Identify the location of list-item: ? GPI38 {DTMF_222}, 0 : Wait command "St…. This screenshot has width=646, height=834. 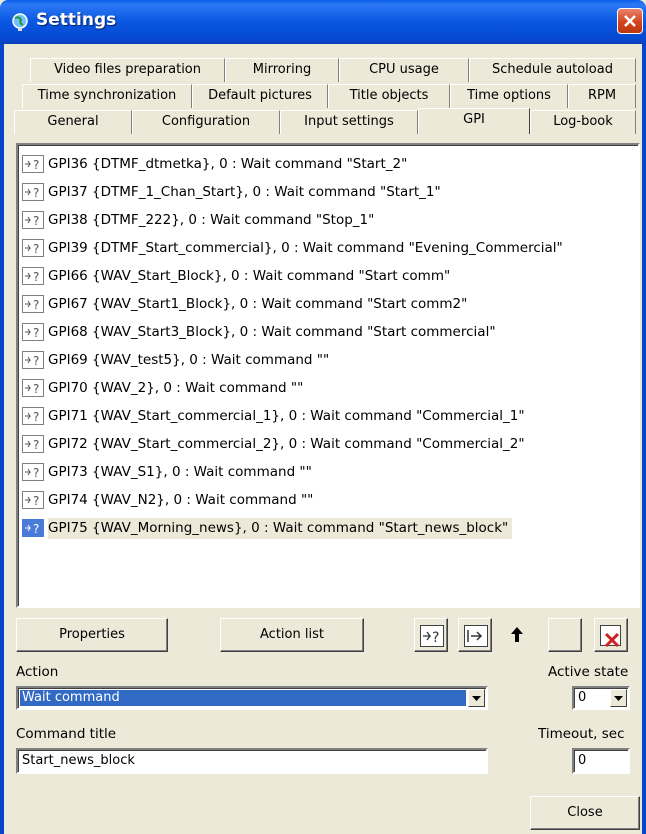
(198, 220).